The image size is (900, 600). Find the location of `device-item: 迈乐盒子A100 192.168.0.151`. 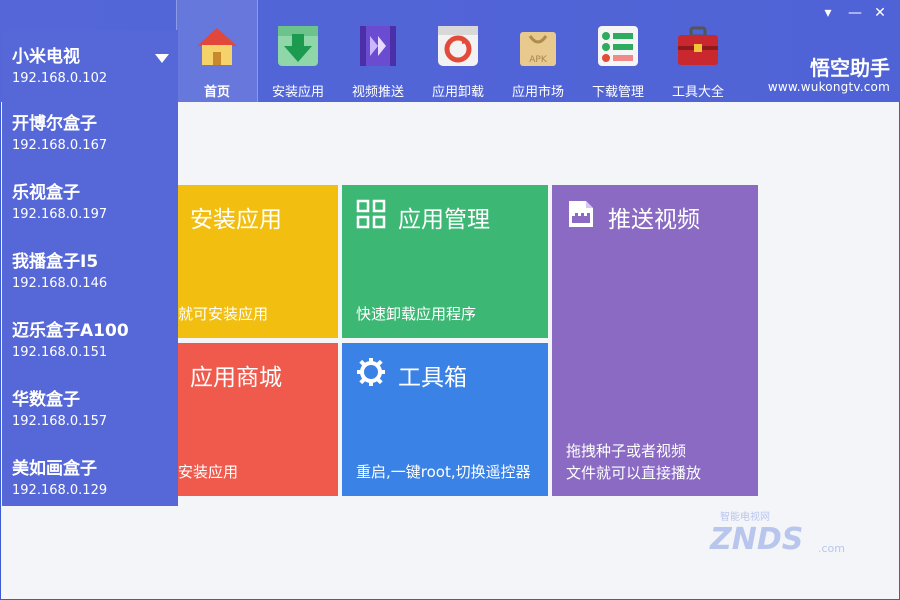

device-item: 迈乐盒子A100 192.168.0.151 is located at coordinates (92, 346).